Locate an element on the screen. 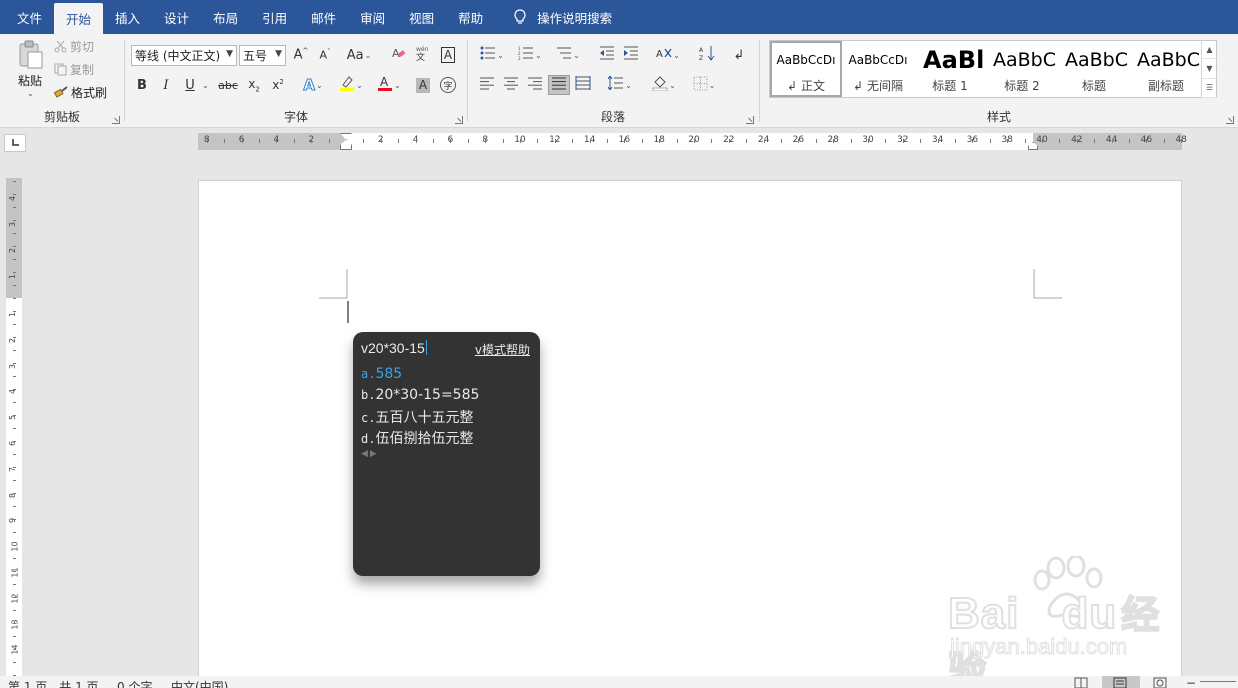  tab-design: 设计 is located at coordinates (176, 17).